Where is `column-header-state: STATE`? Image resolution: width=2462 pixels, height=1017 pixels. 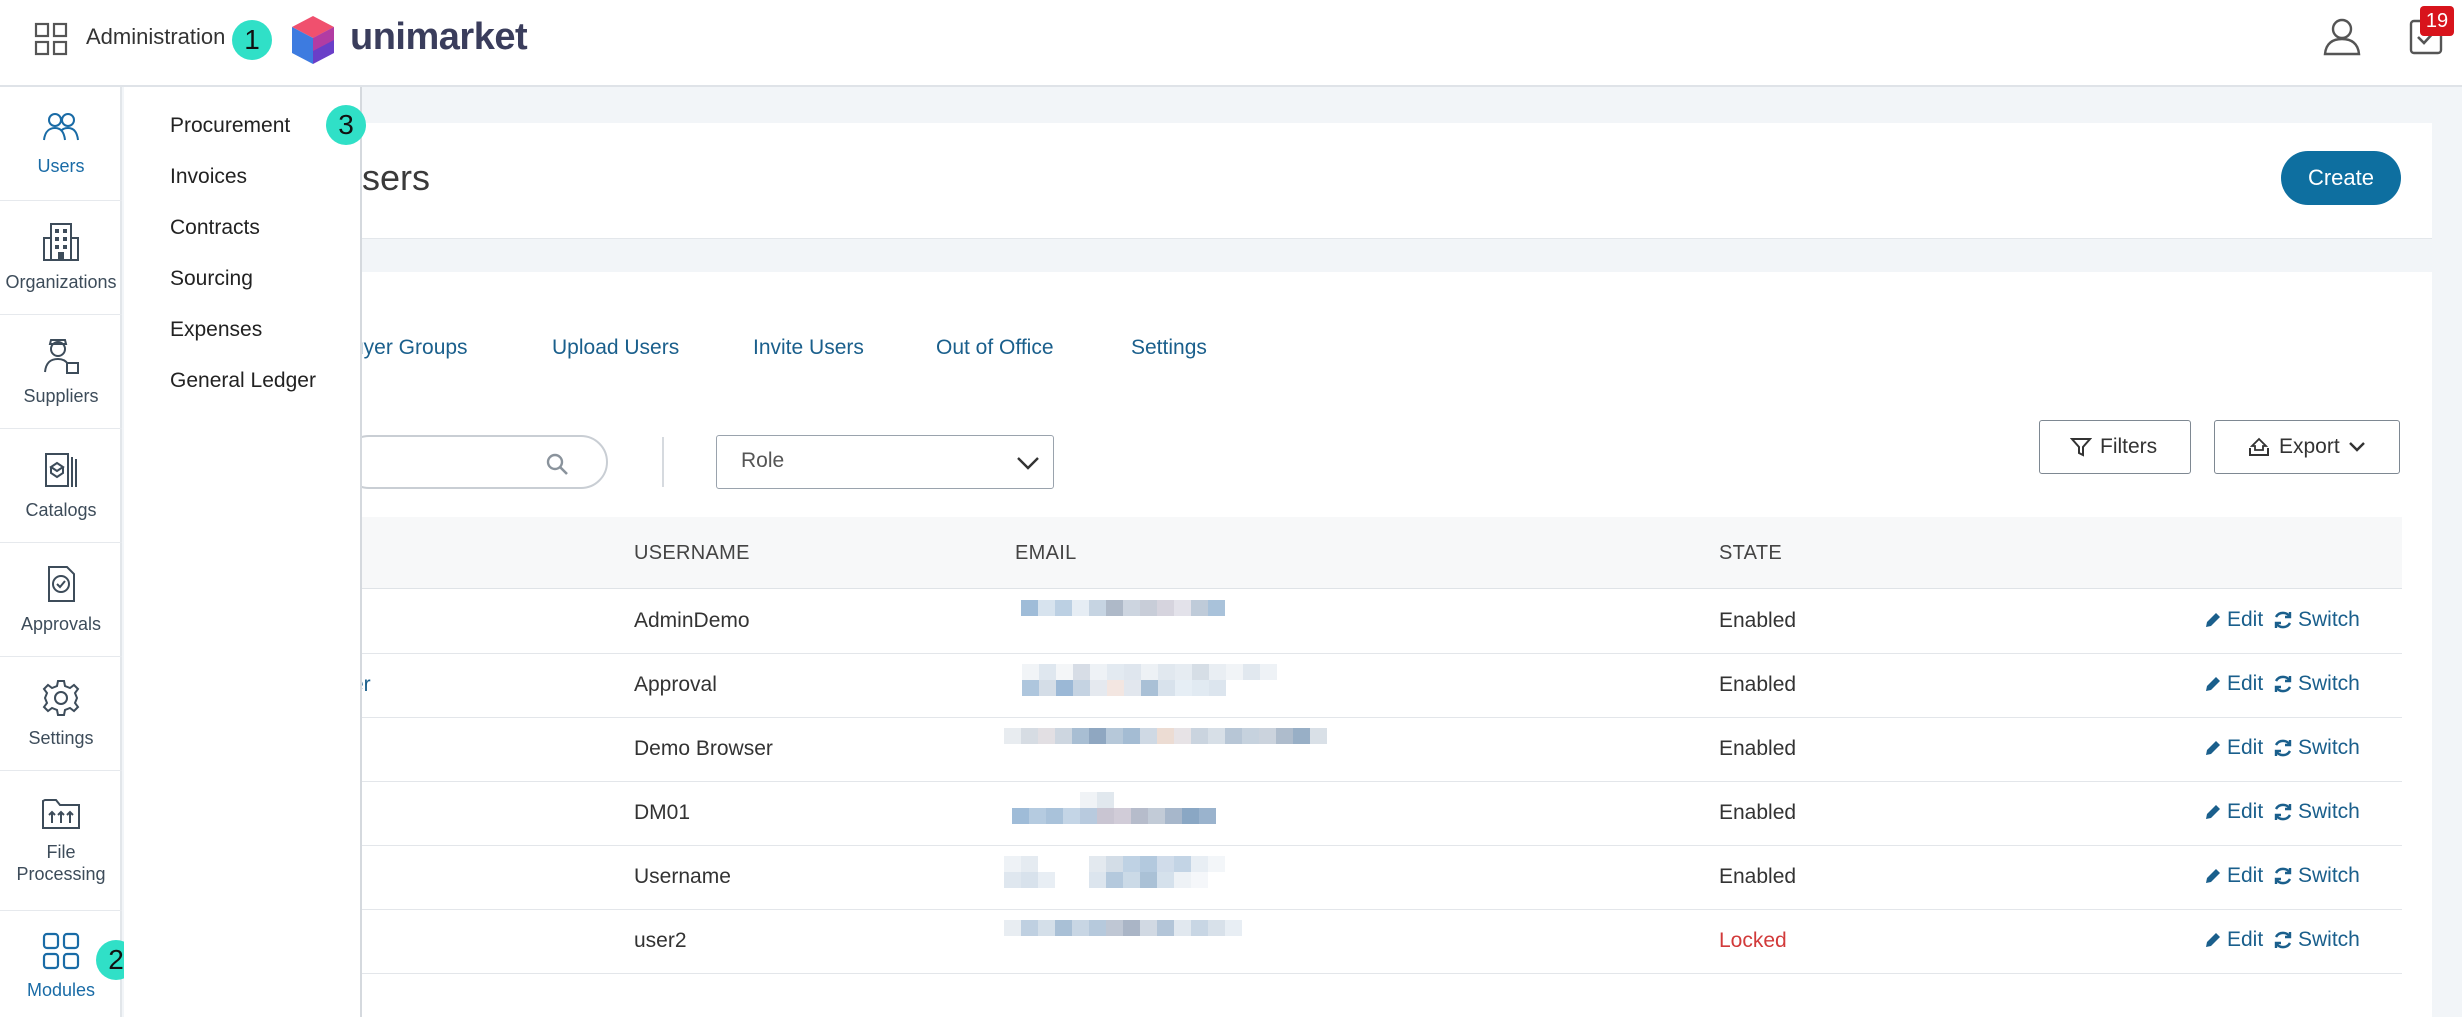
column-header-state: STATE is located at coordinates (1750, 553).